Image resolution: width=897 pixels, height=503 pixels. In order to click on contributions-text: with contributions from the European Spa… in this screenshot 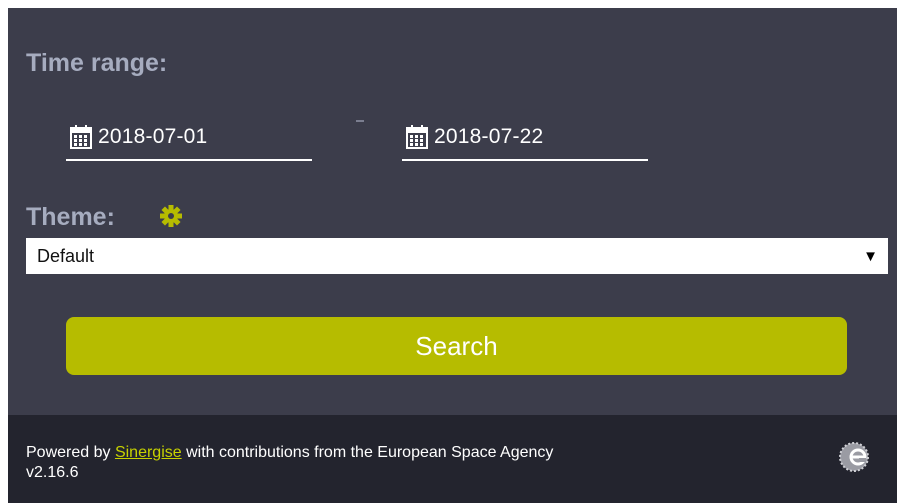, I will do `click(367, 452)`.